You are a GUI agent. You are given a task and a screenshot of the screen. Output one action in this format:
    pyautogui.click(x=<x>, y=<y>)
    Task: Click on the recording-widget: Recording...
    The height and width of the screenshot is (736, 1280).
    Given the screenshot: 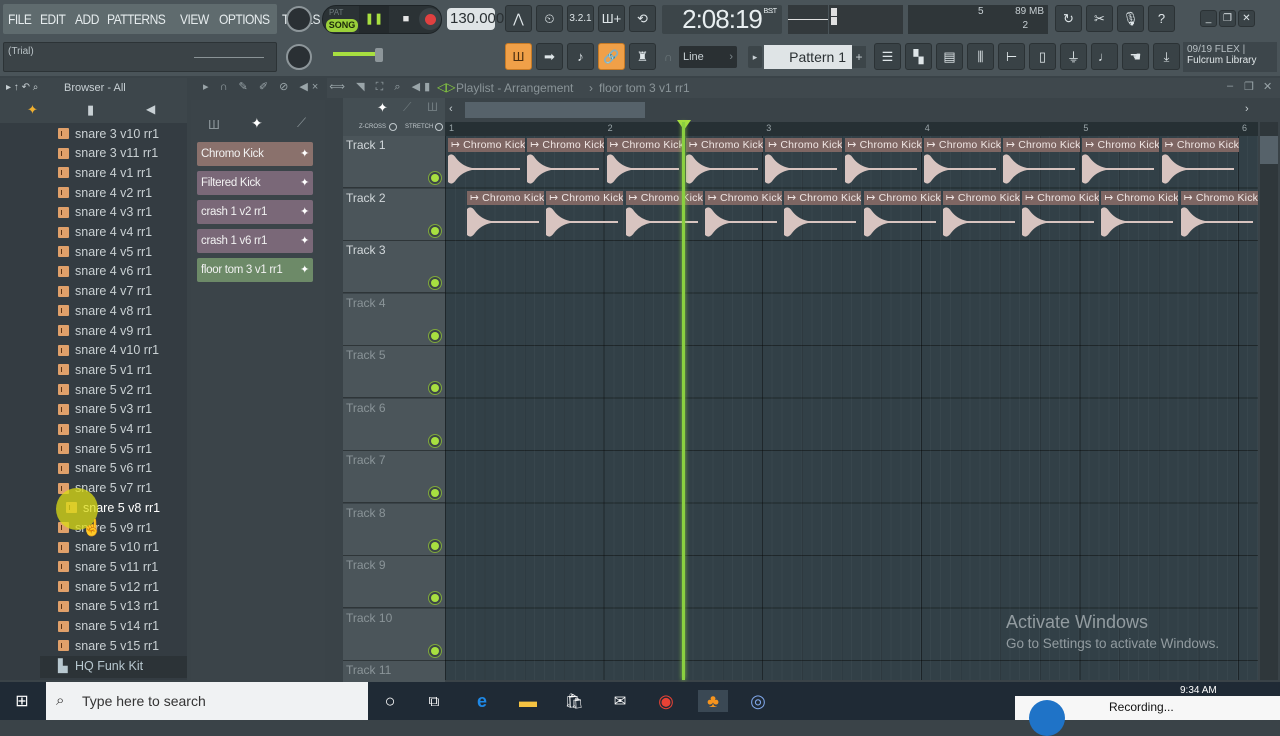 What is the action you would take?
    pyautogui.click(x=1147, y=716)
    